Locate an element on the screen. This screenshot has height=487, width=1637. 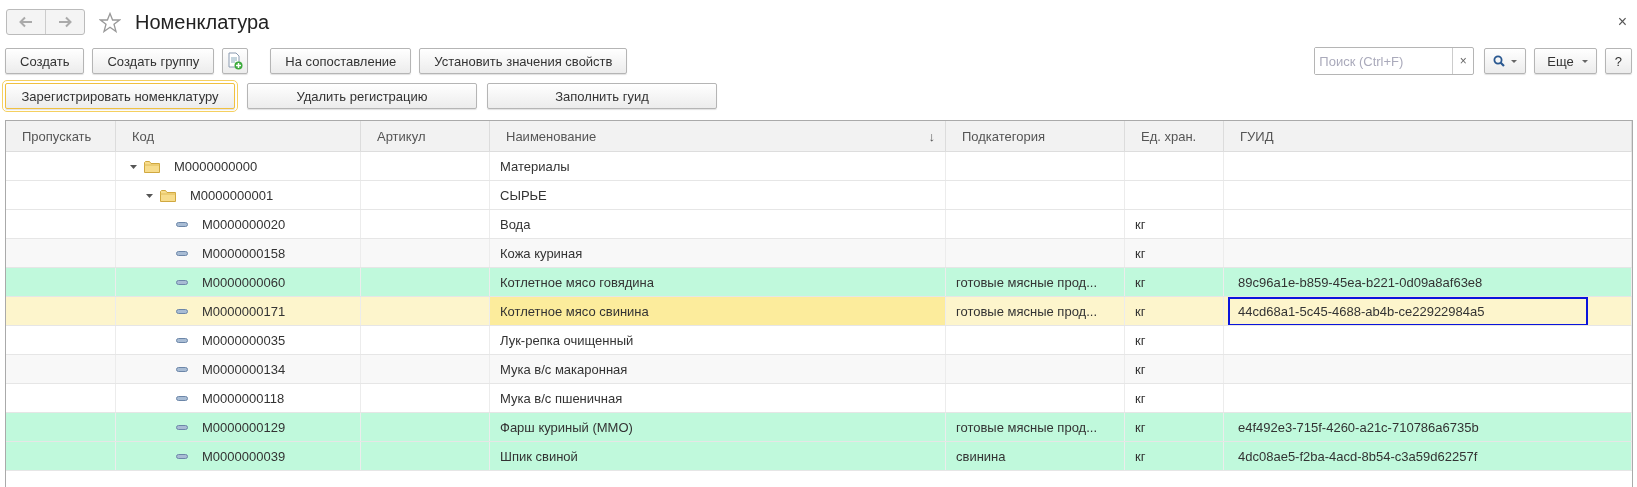
table-cell: M0000000000 is located at coordinates (216, 166).